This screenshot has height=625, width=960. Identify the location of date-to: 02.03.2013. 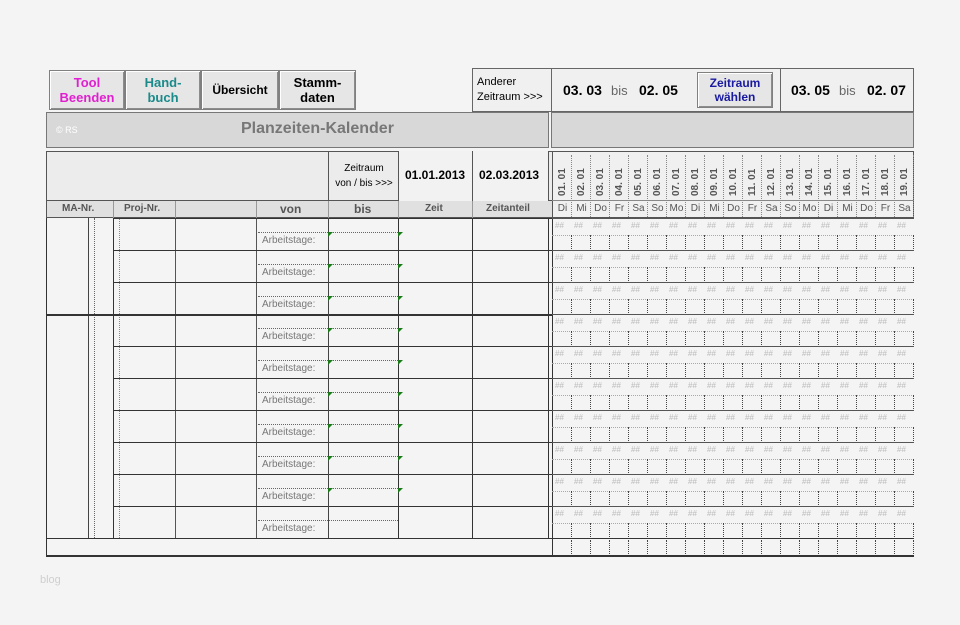
(509, 175).